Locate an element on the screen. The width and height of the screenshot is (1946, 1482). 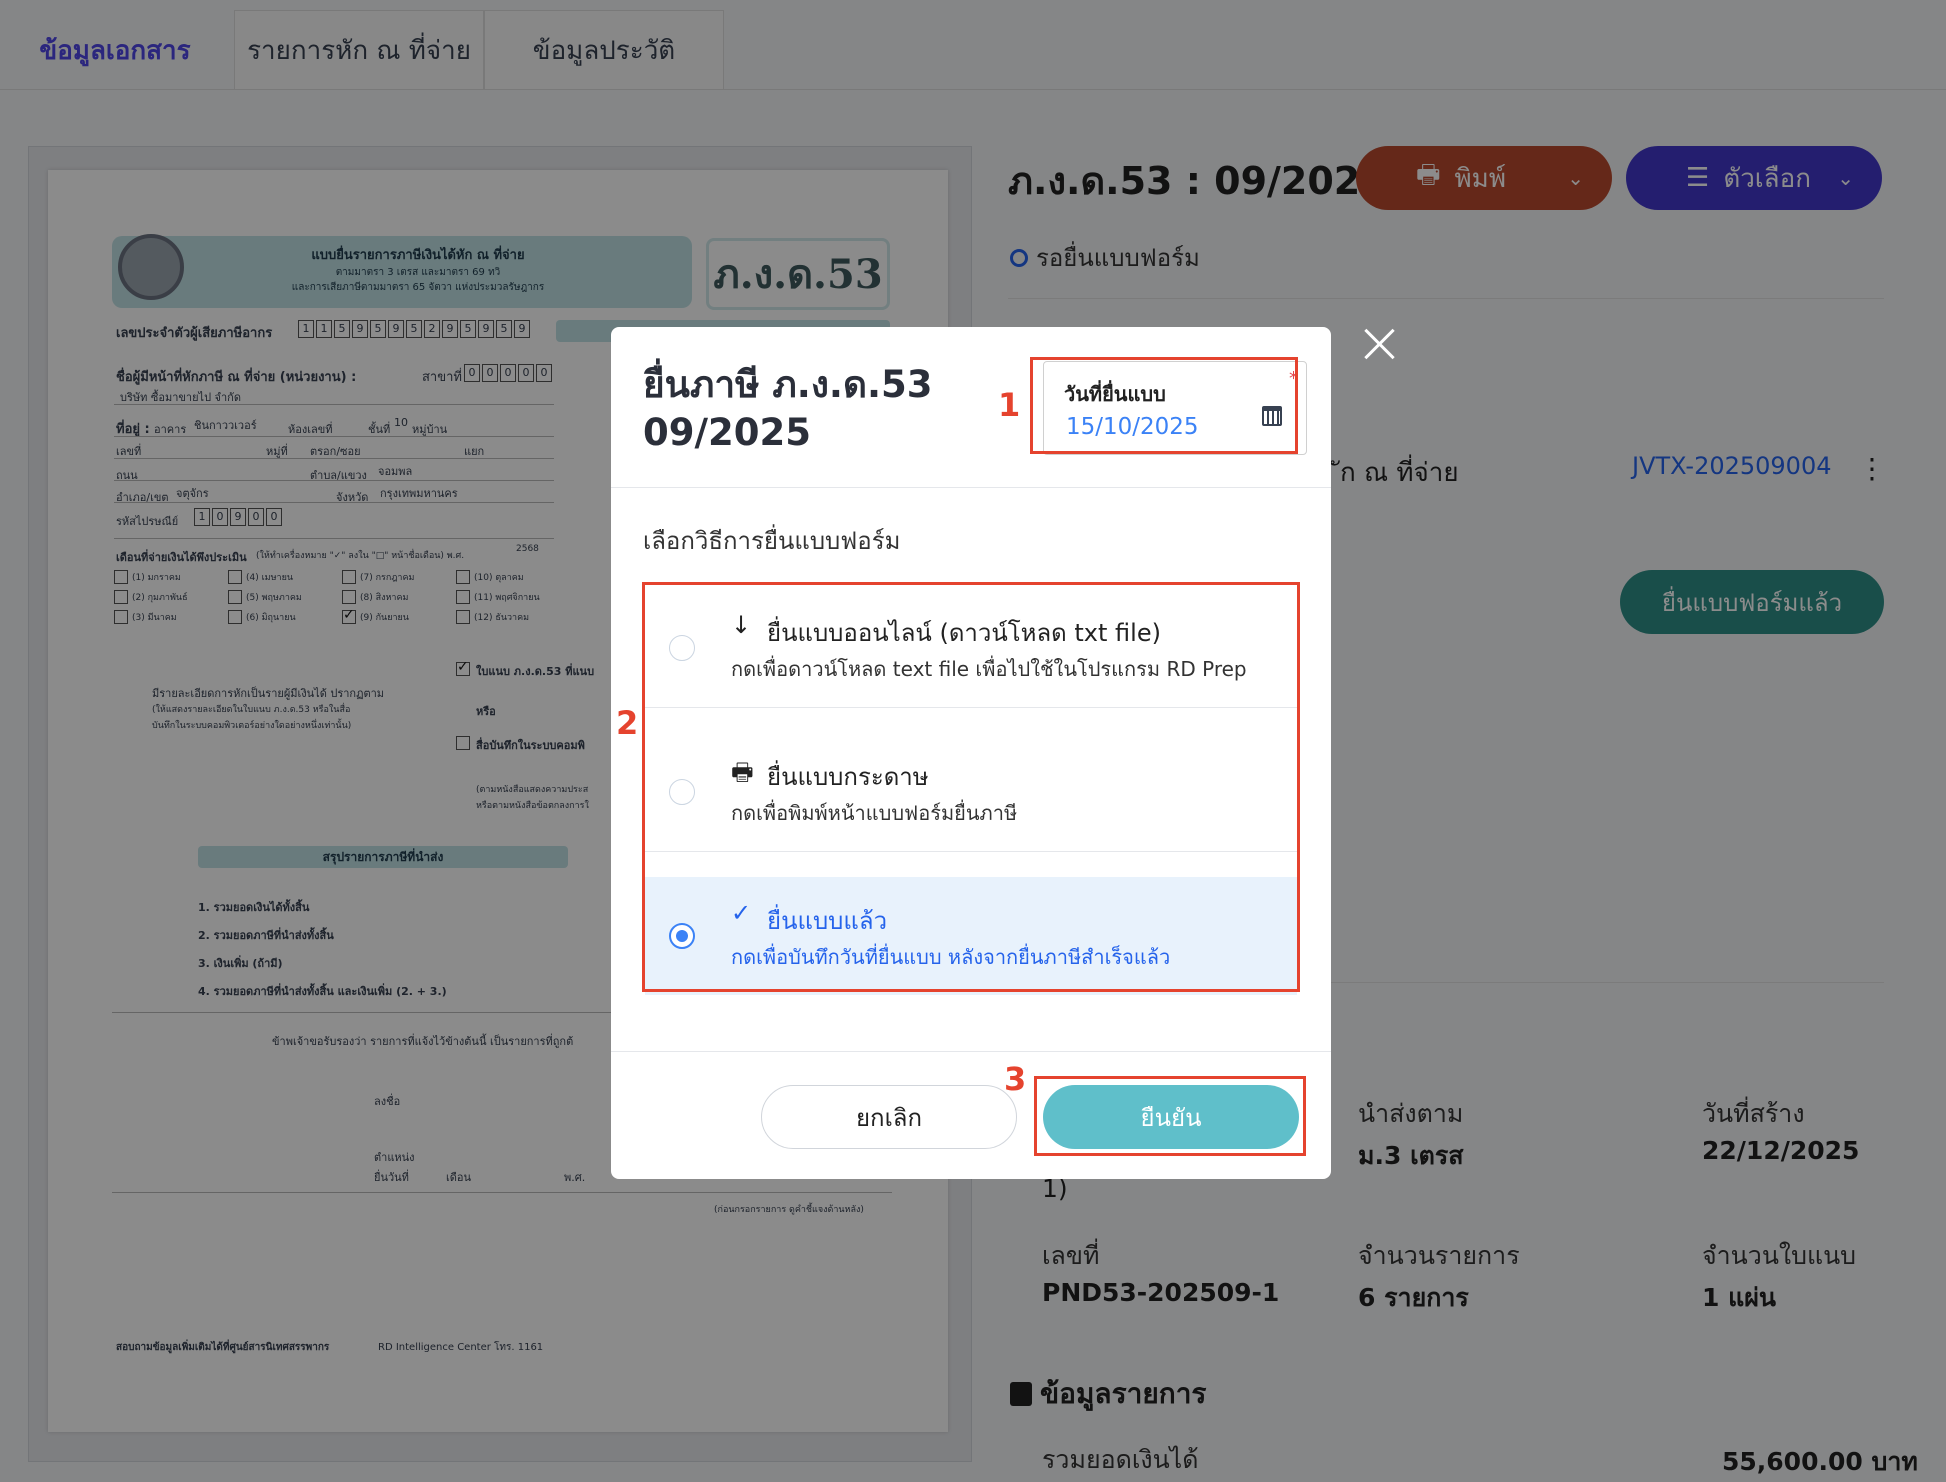
cancel-button: ยกเลิก is located at coordinates (889, 1117).